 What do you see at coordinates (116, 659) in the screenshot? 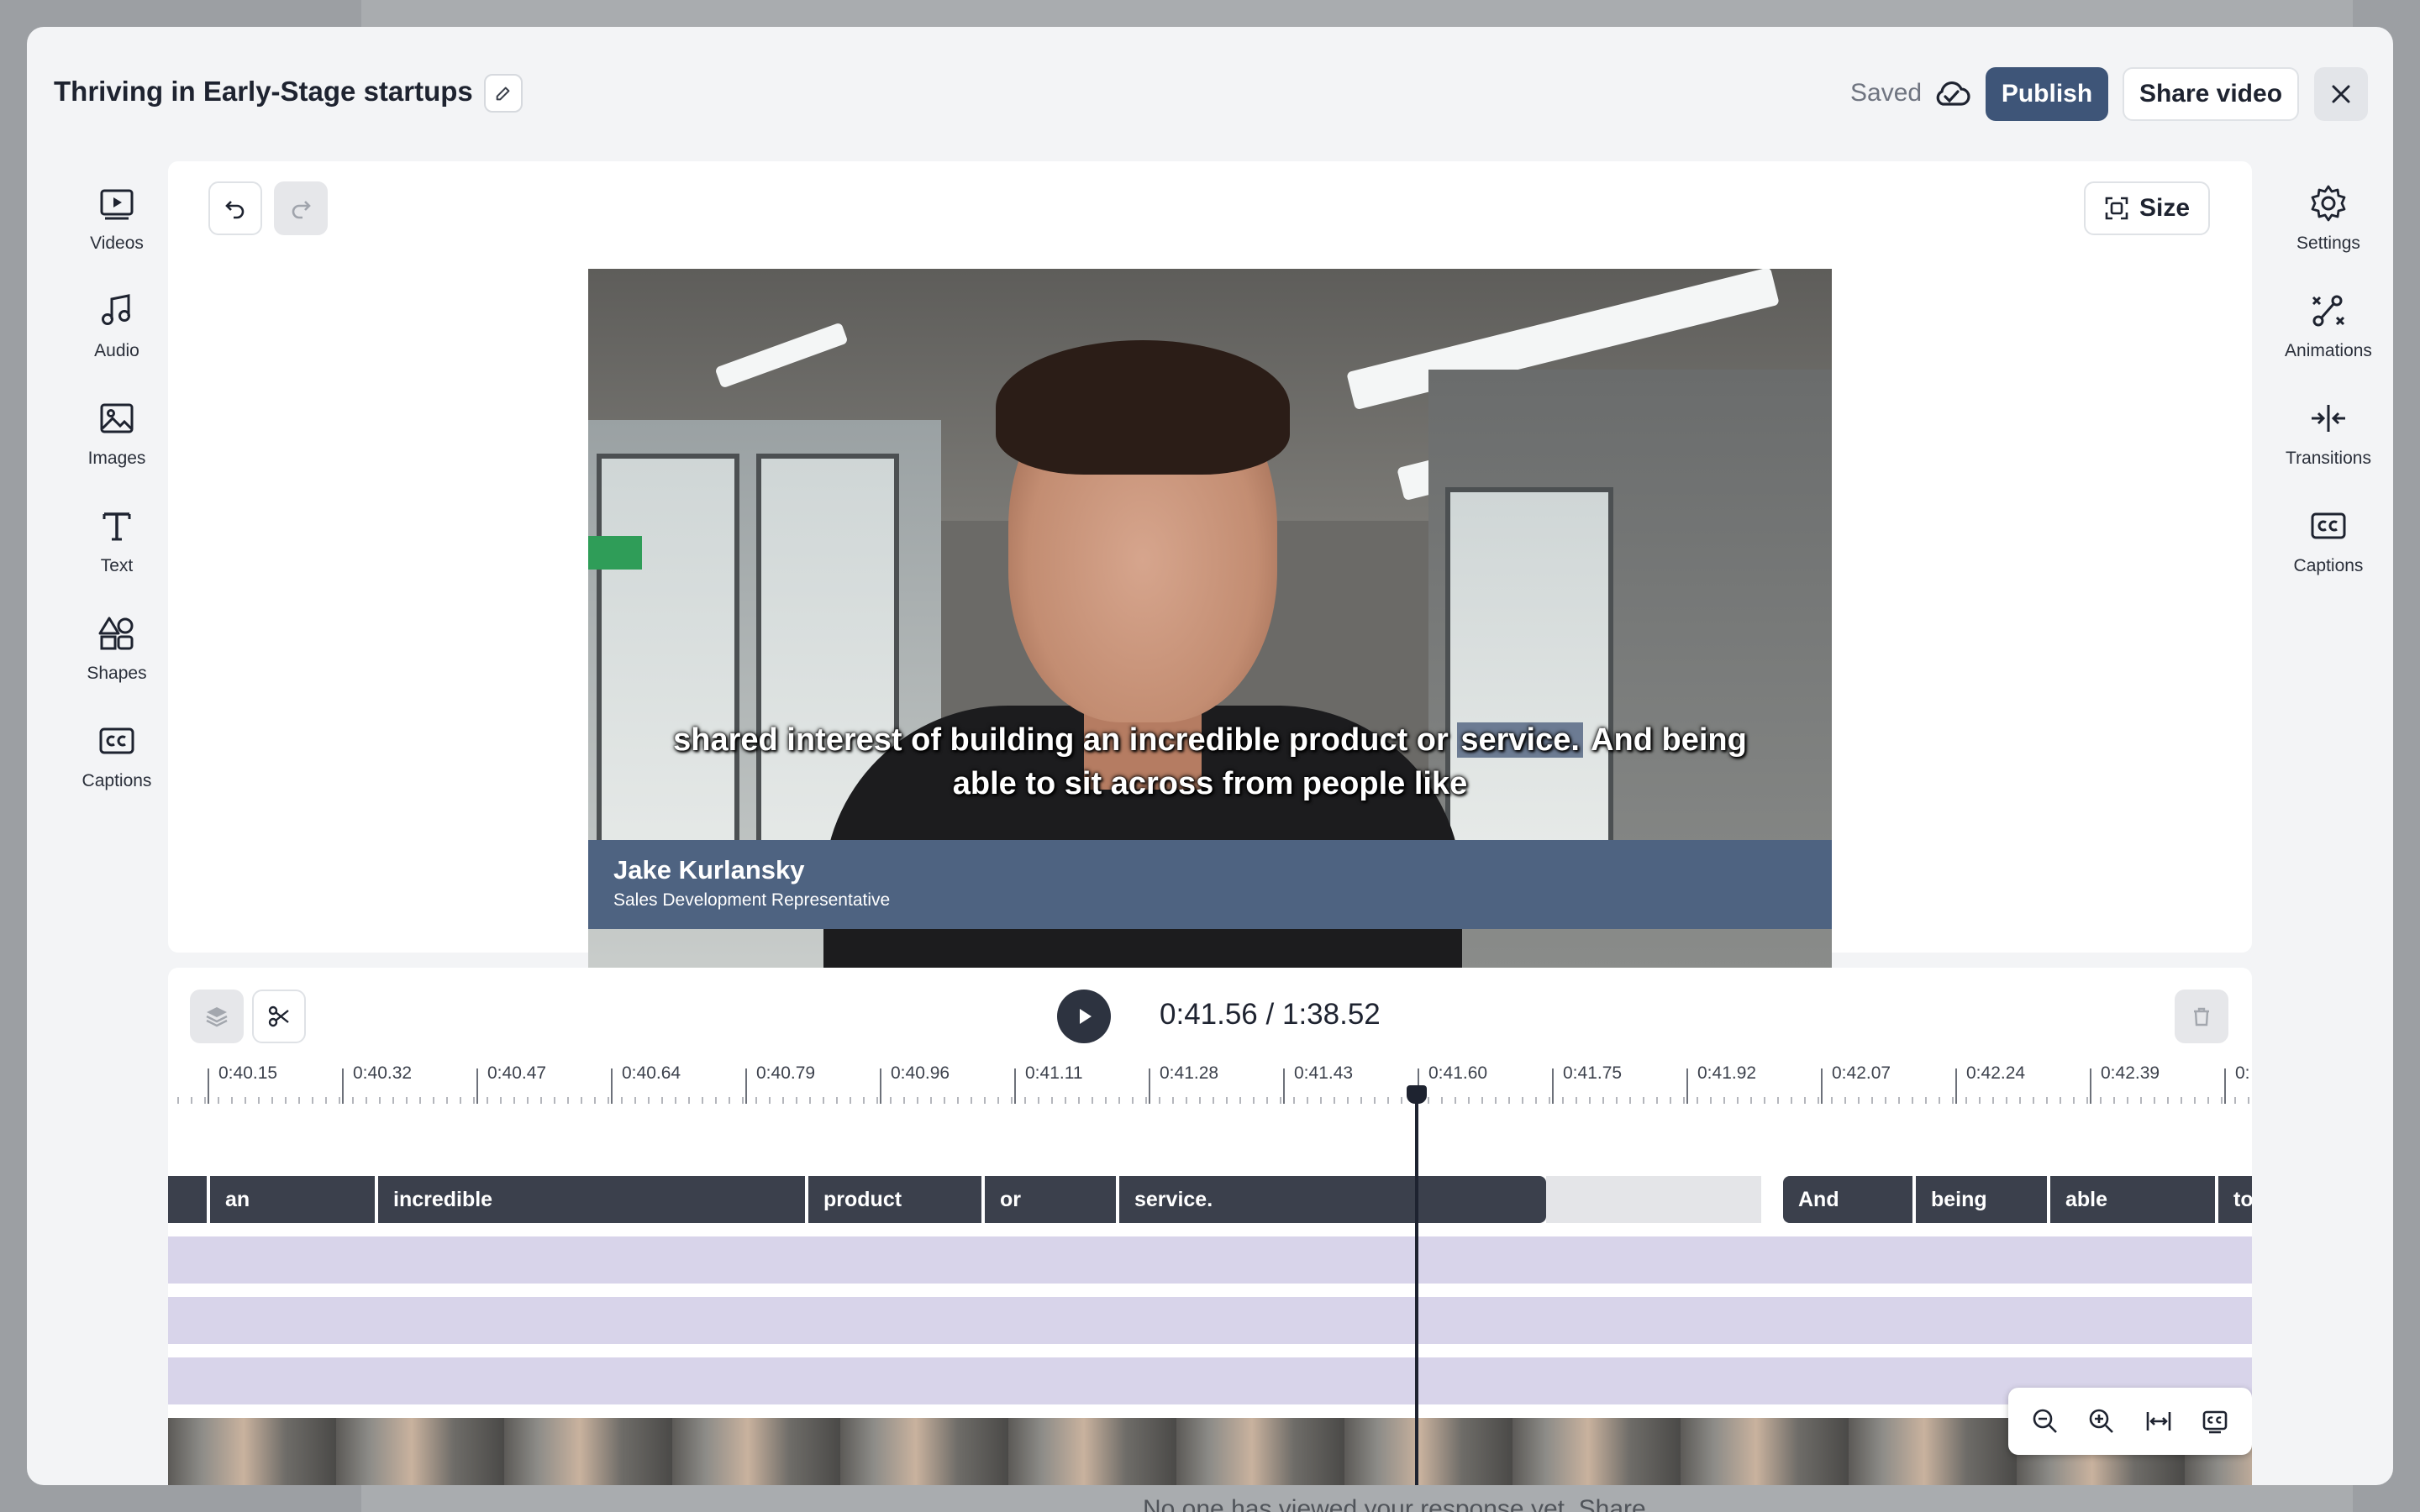
I see `rail-shapes: Shapes` at bounding box center [116, 659].